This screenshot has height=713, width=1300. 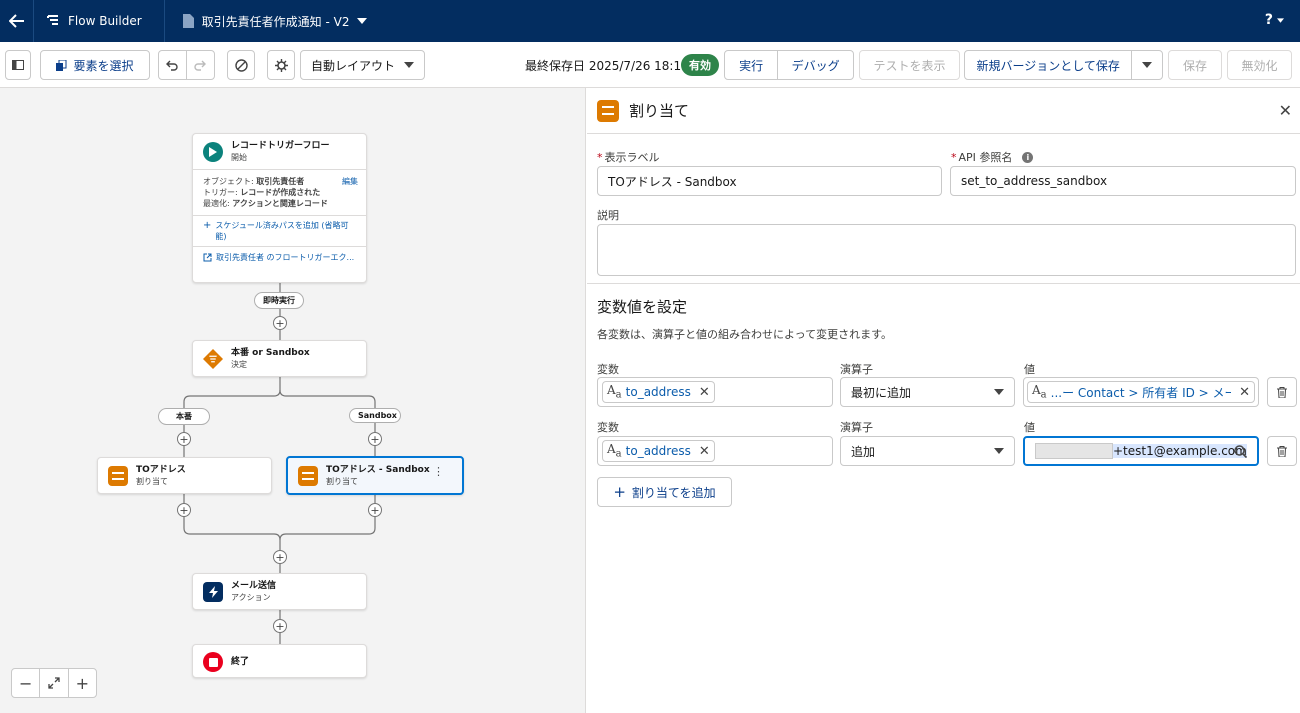 I want to click on run-button: 実行, so click(x=752, y=65).